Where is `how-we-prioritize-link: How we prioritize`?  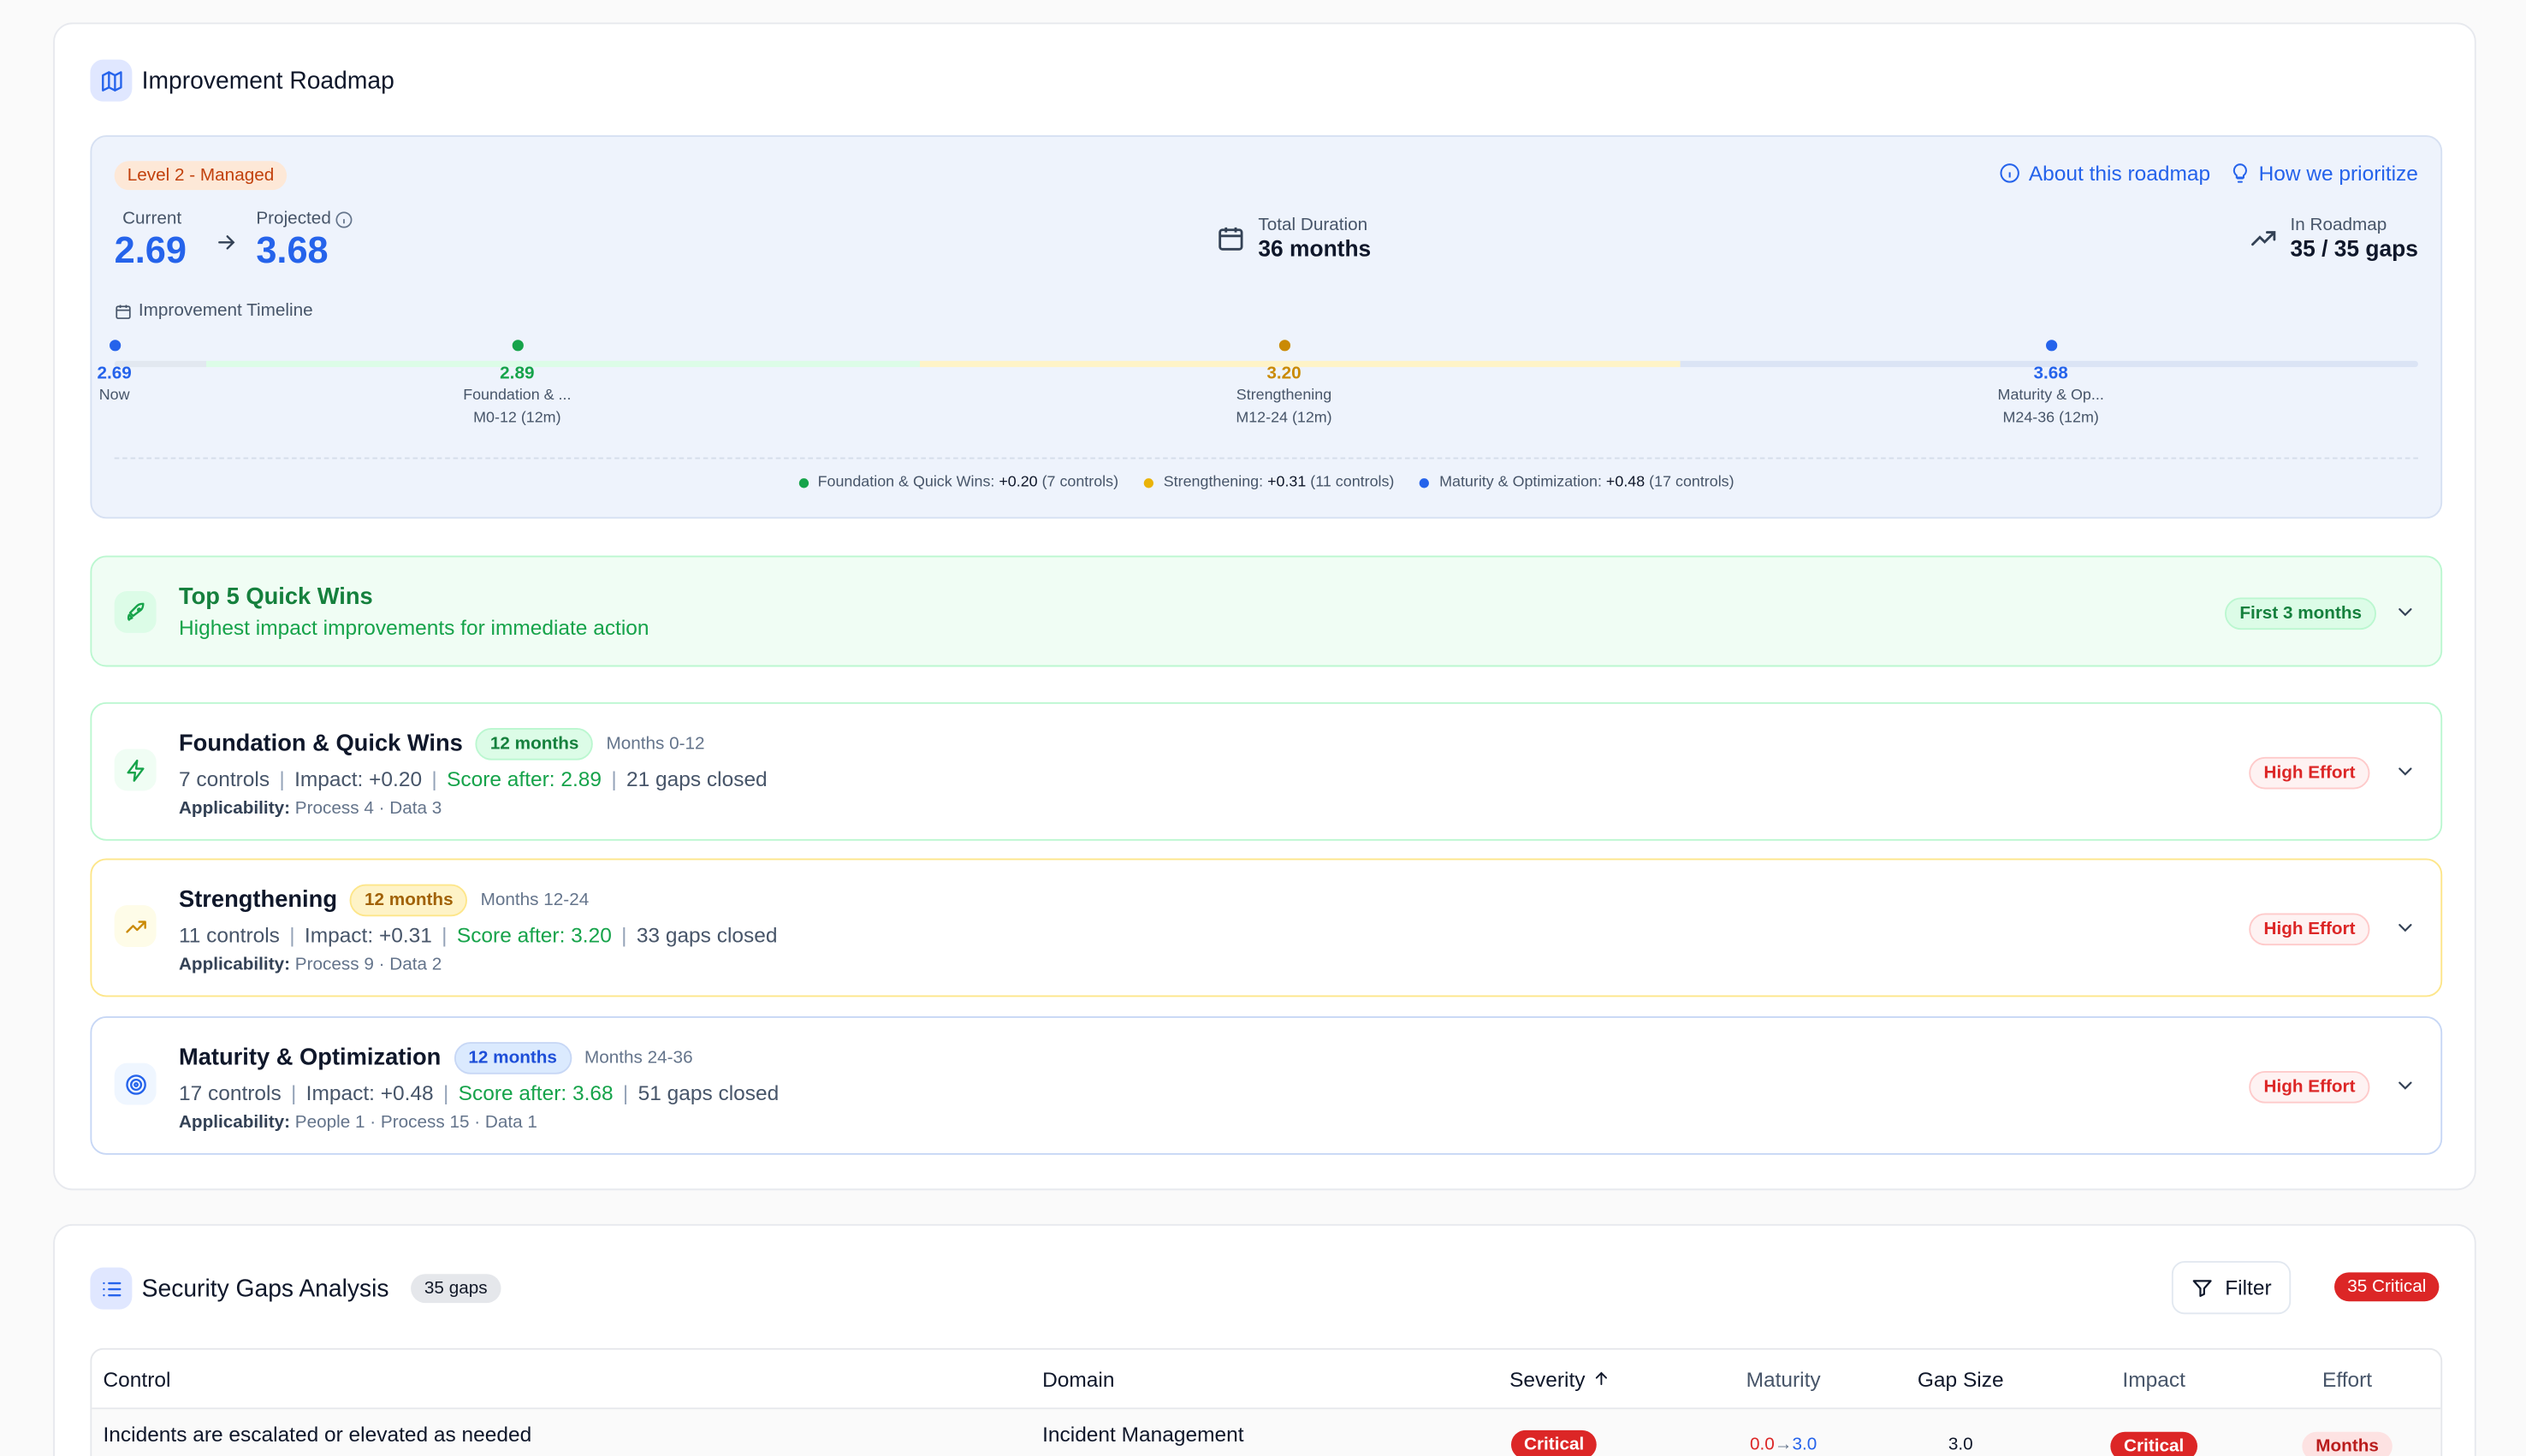 how-we-prioritize-link: How we prioritize is located at coordinates (2338, 173).